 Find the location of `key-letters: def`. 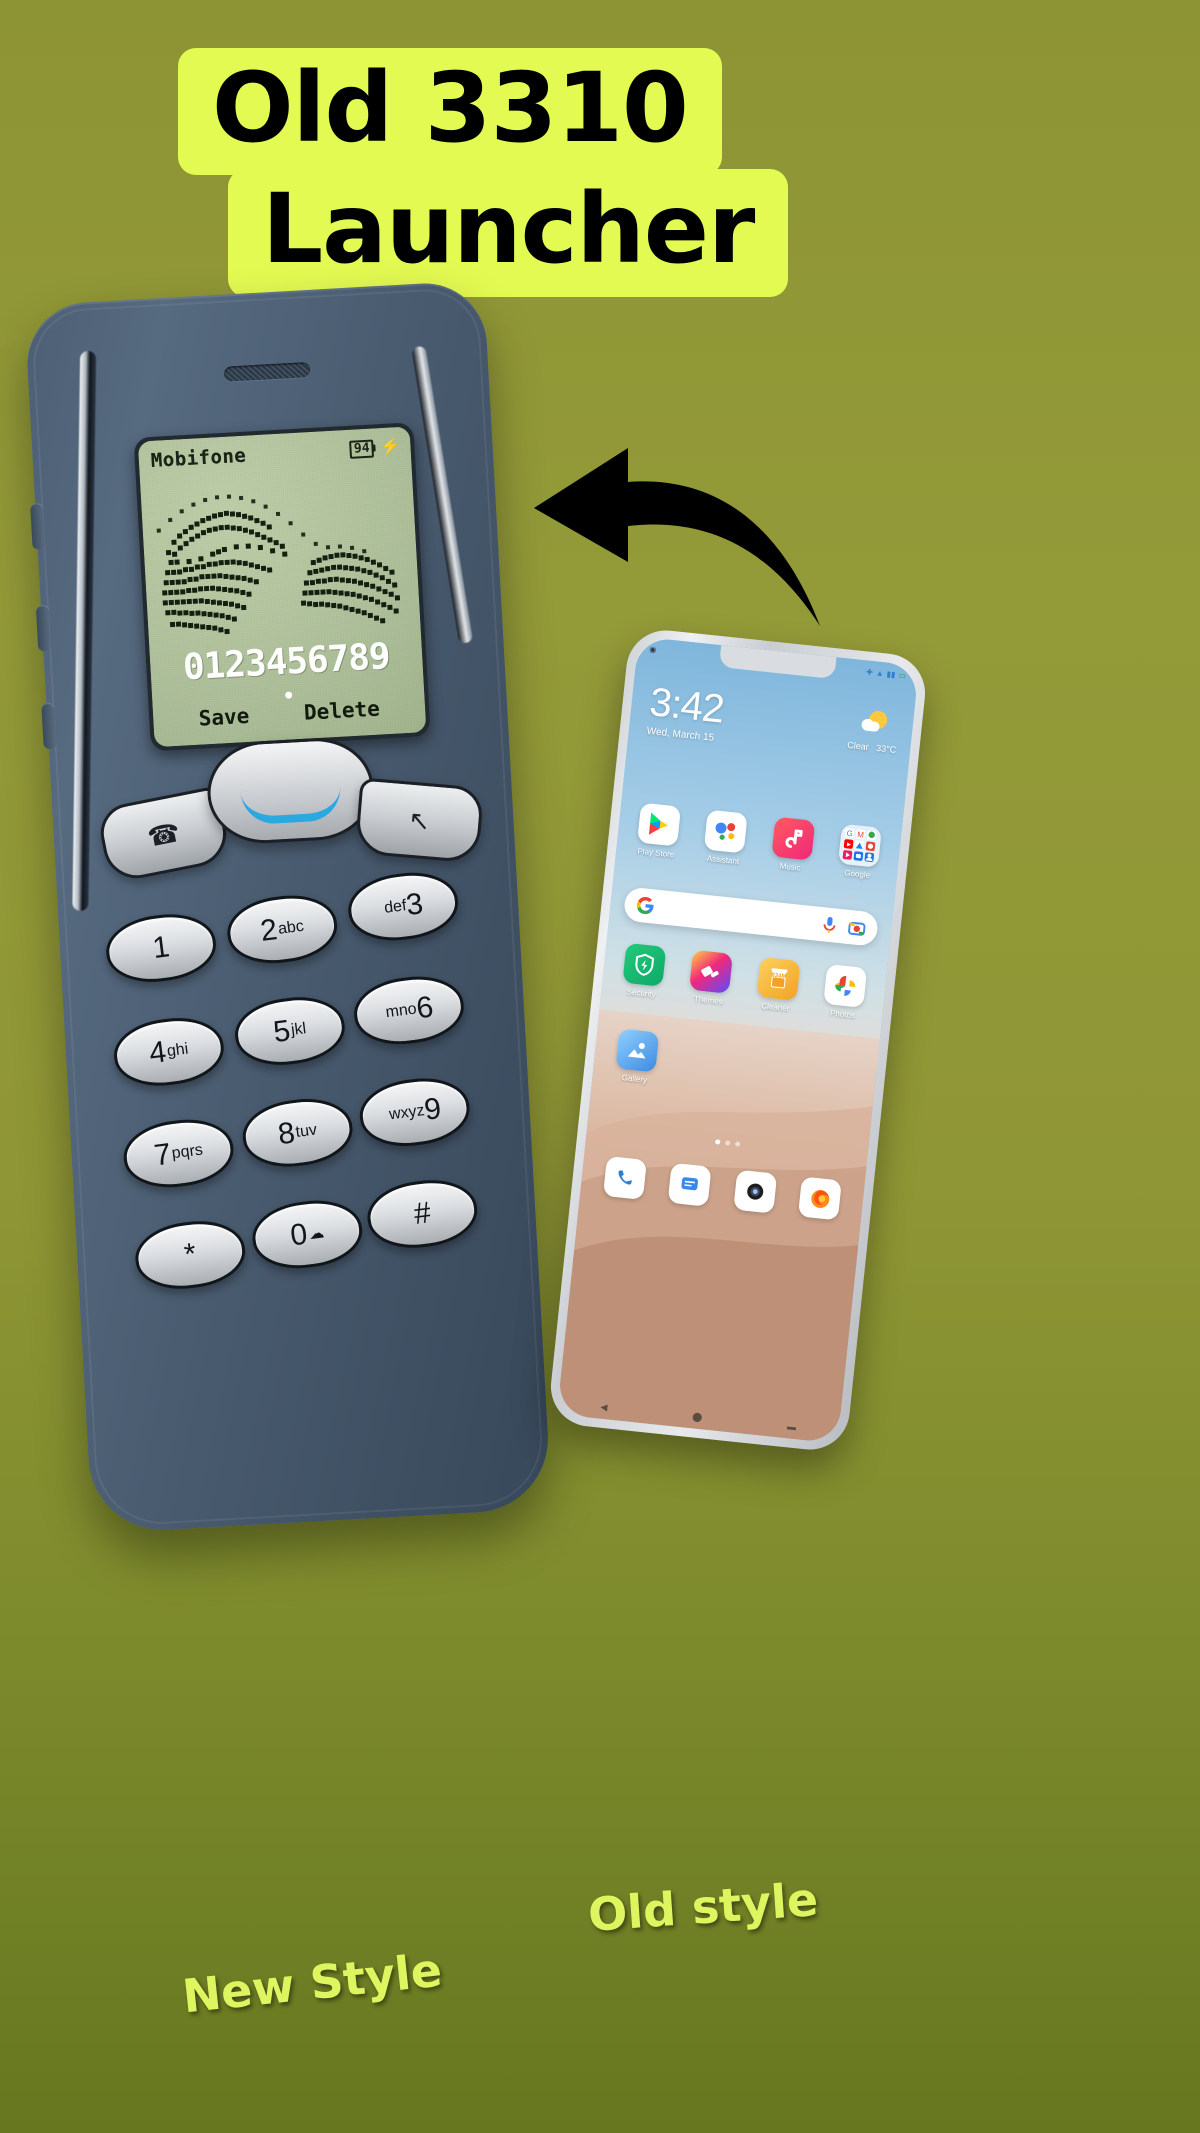

key-letters: def is located at coordinates (395, 907).